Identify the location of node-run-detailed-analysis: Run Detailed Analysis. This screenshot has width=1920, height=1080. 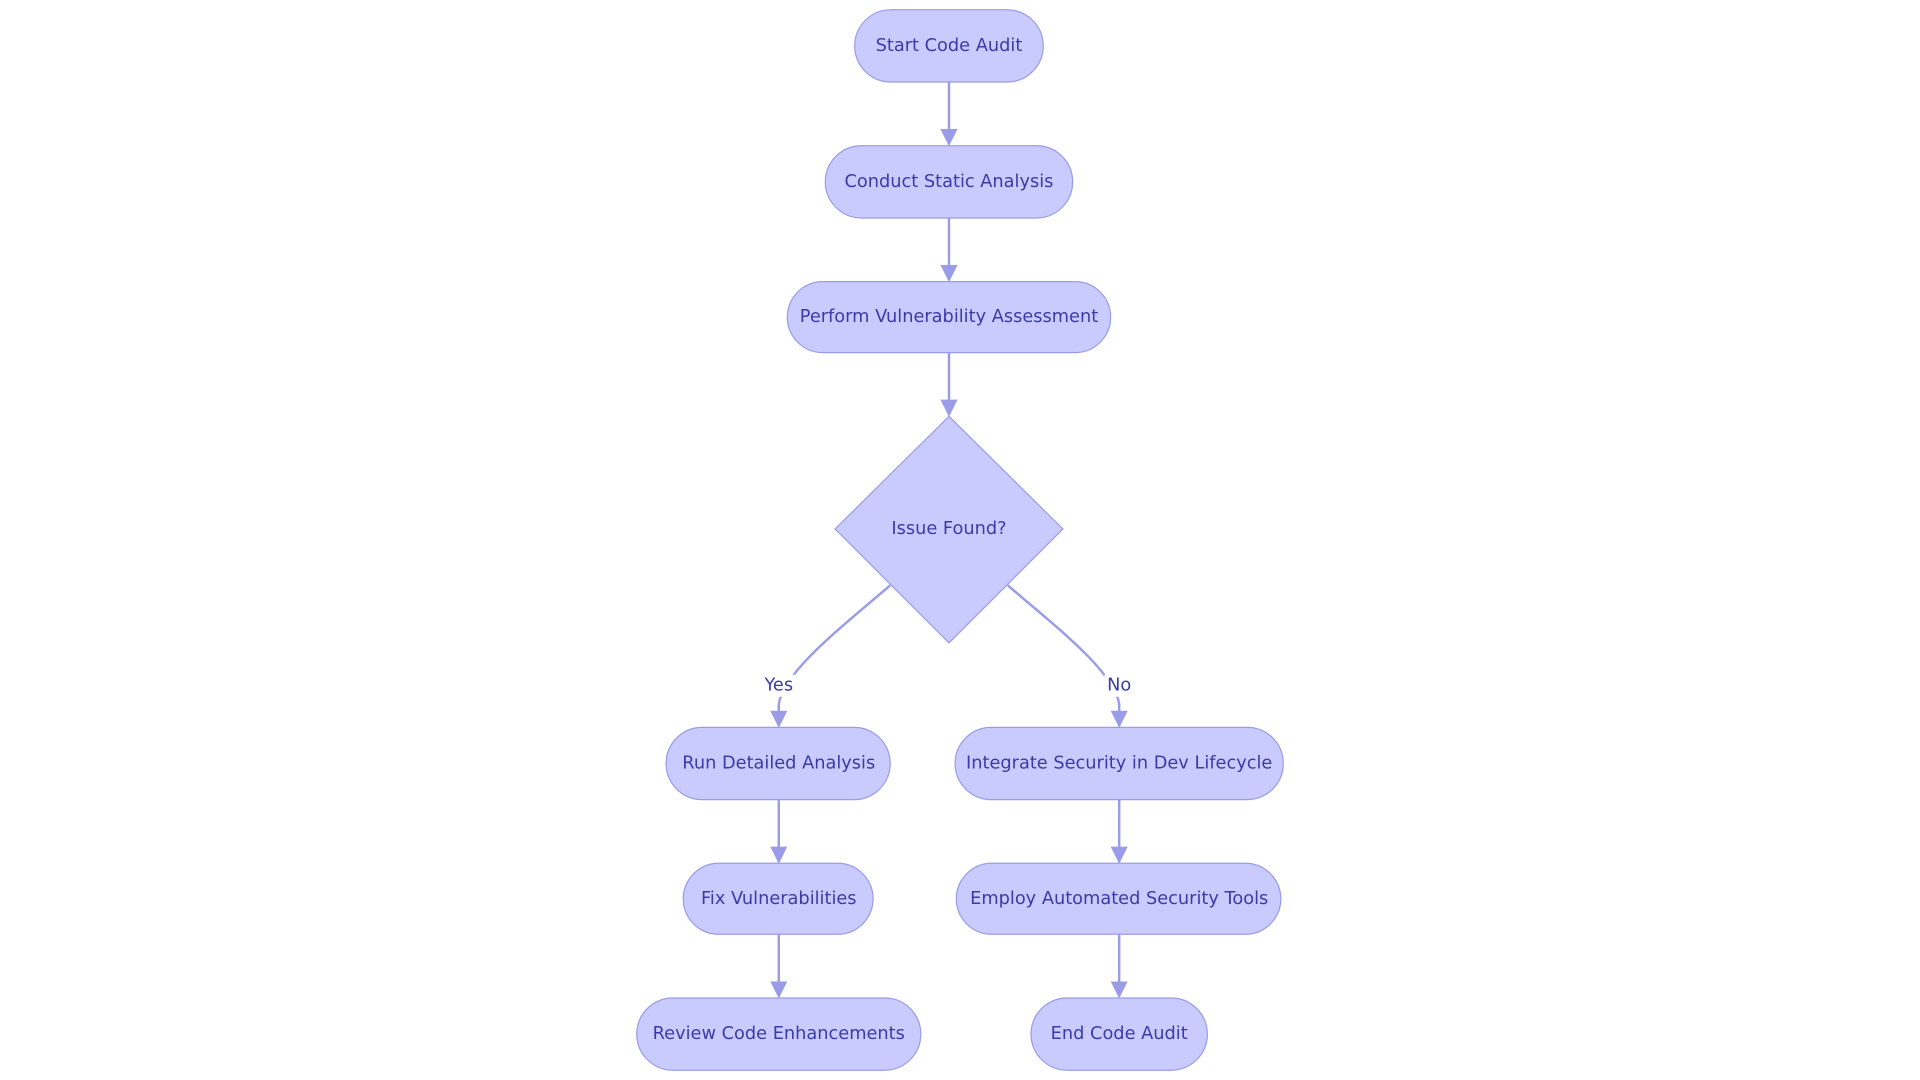
(778, 763).